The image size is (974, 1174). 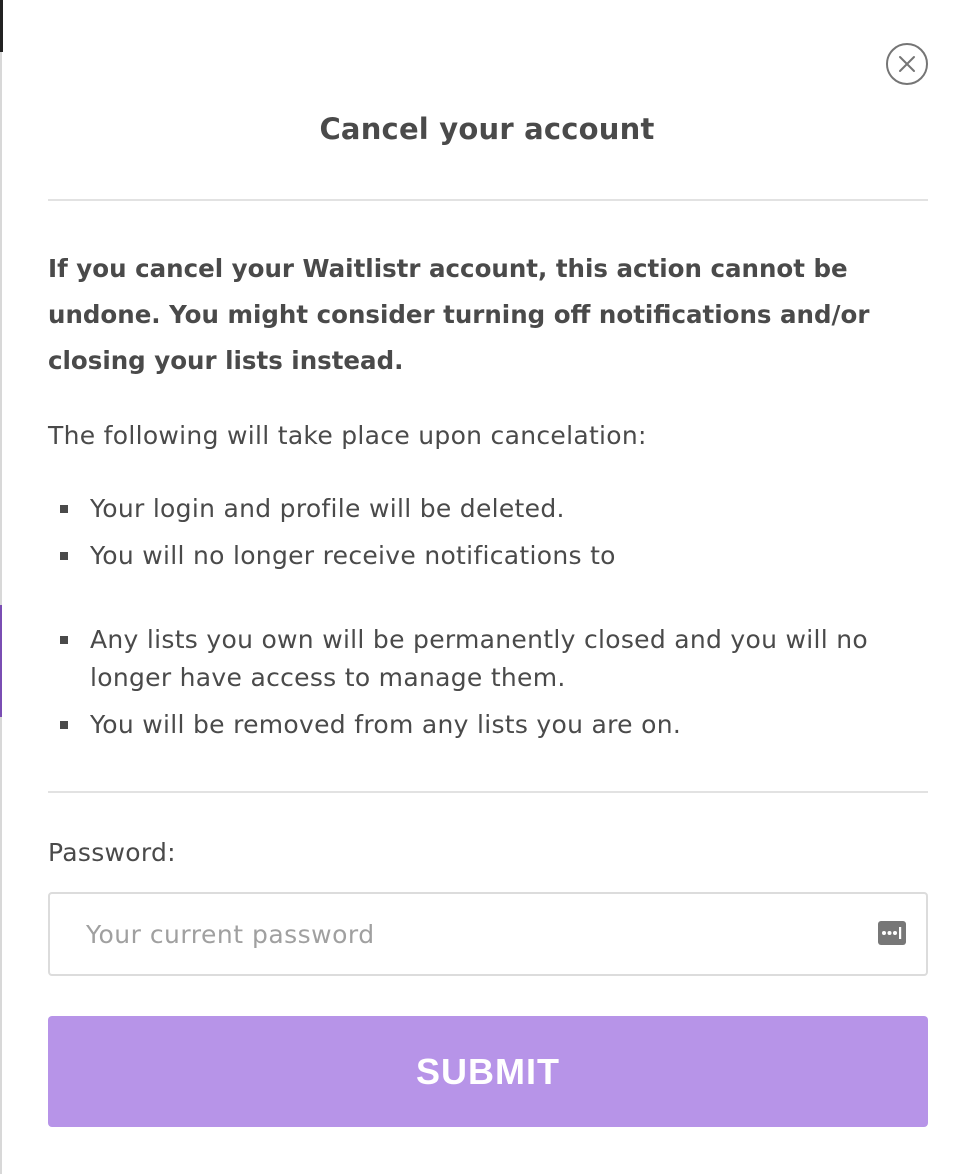 I want to click on modal-title: Cancel your account, so click(x=487, y=129).